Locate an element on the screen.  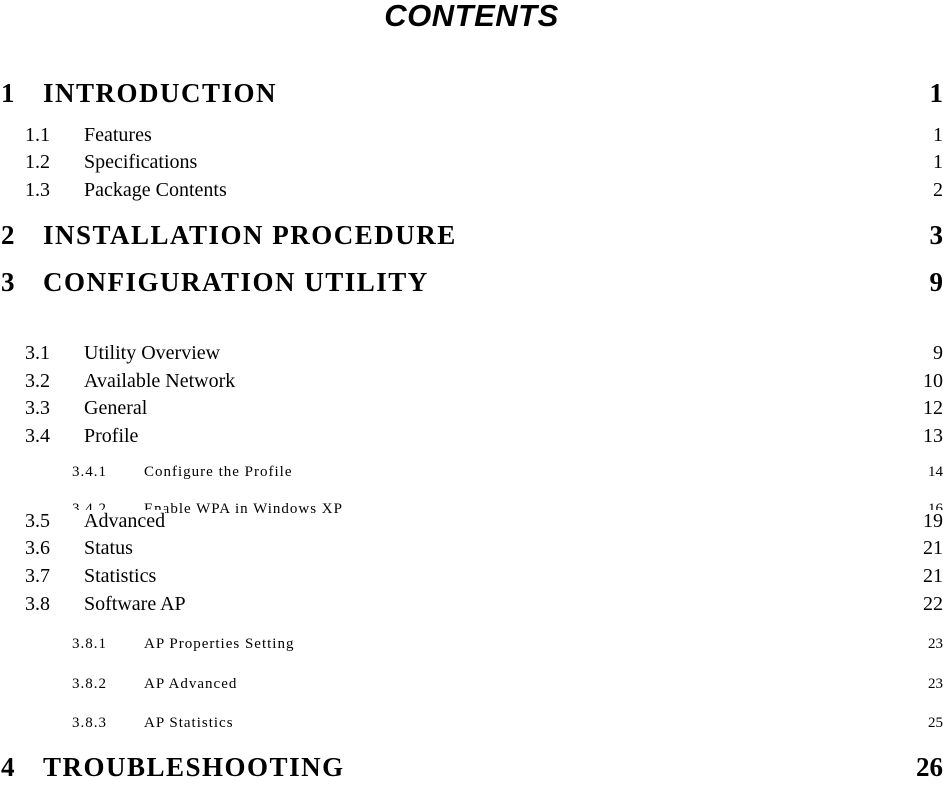
toc-entry-label: Available Network is located at coordinates (159, 381).